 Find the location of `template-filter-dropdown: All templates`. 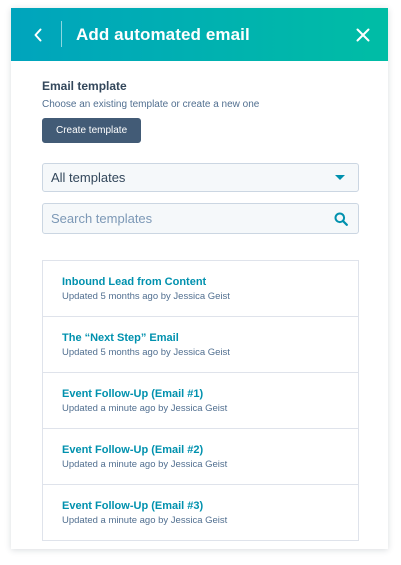

template-filter-dropdown: All templates is located at coordinates (200, 177).